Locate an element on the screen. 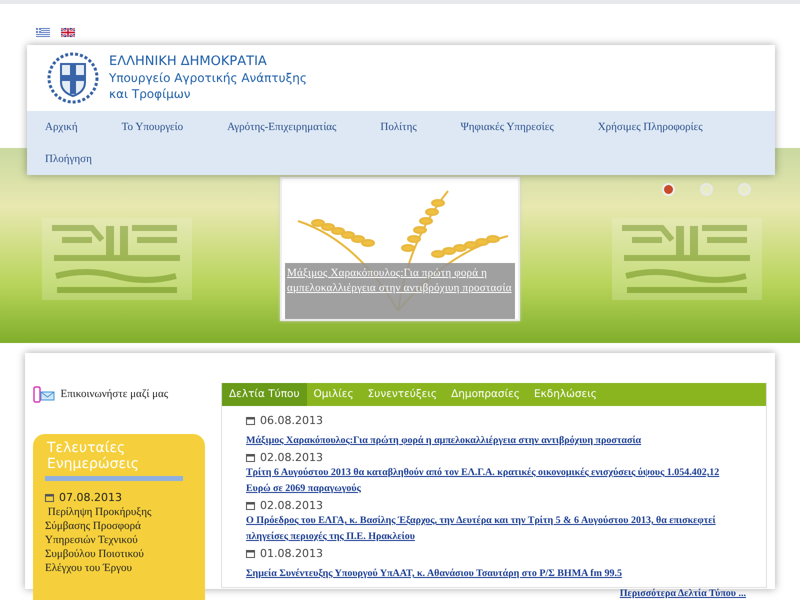 Image resolution: width=800 pixels, height=600 pixels. nav-link: Αρχική is located at coordinates (61, 127).